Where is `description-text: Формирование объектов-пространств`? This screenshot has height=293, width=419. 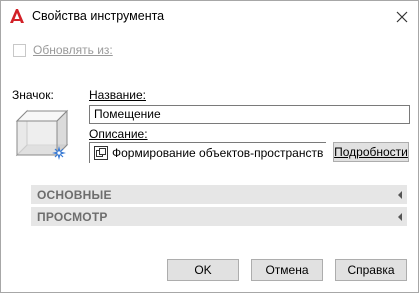
description-text: Формирование объектов-пространств is located at coordinates (218, 153).